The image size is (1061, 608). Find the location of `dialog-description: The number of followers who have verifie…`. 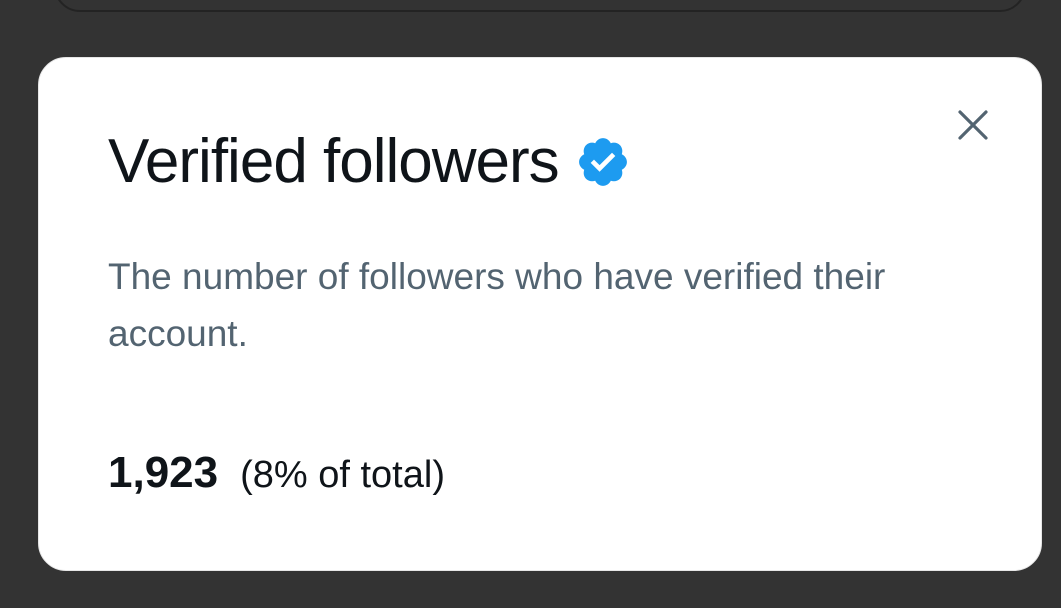

dialog-description: The number of followers who have verifie… is located at coordinates (497, 305).